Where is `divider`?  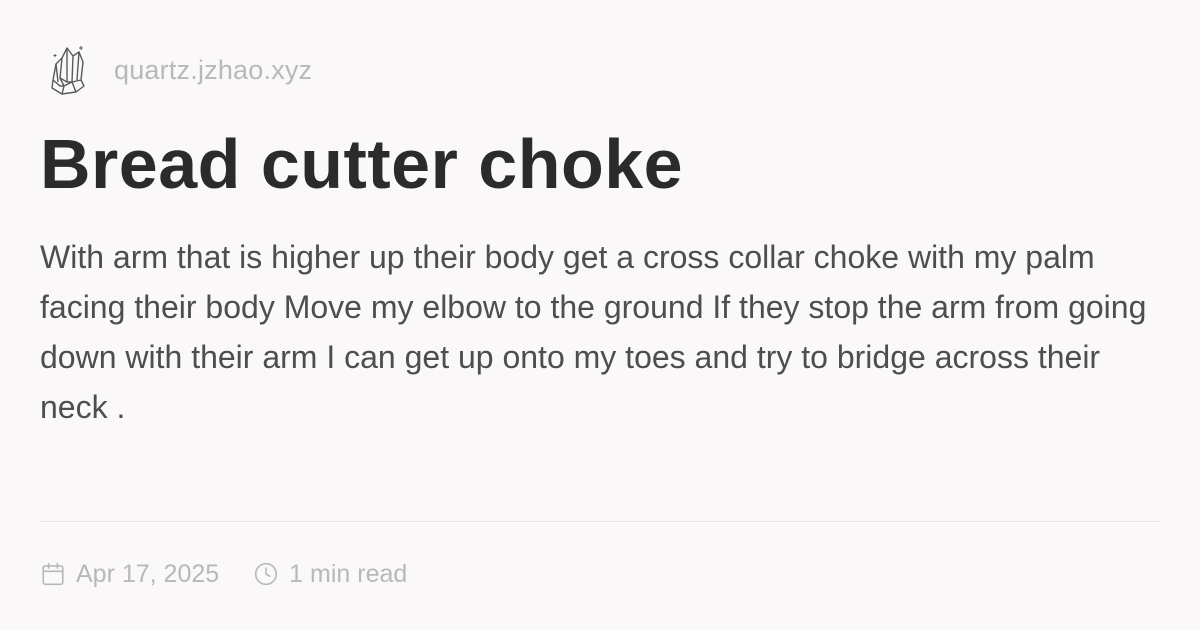 divider is located at coordinates (600, 521).